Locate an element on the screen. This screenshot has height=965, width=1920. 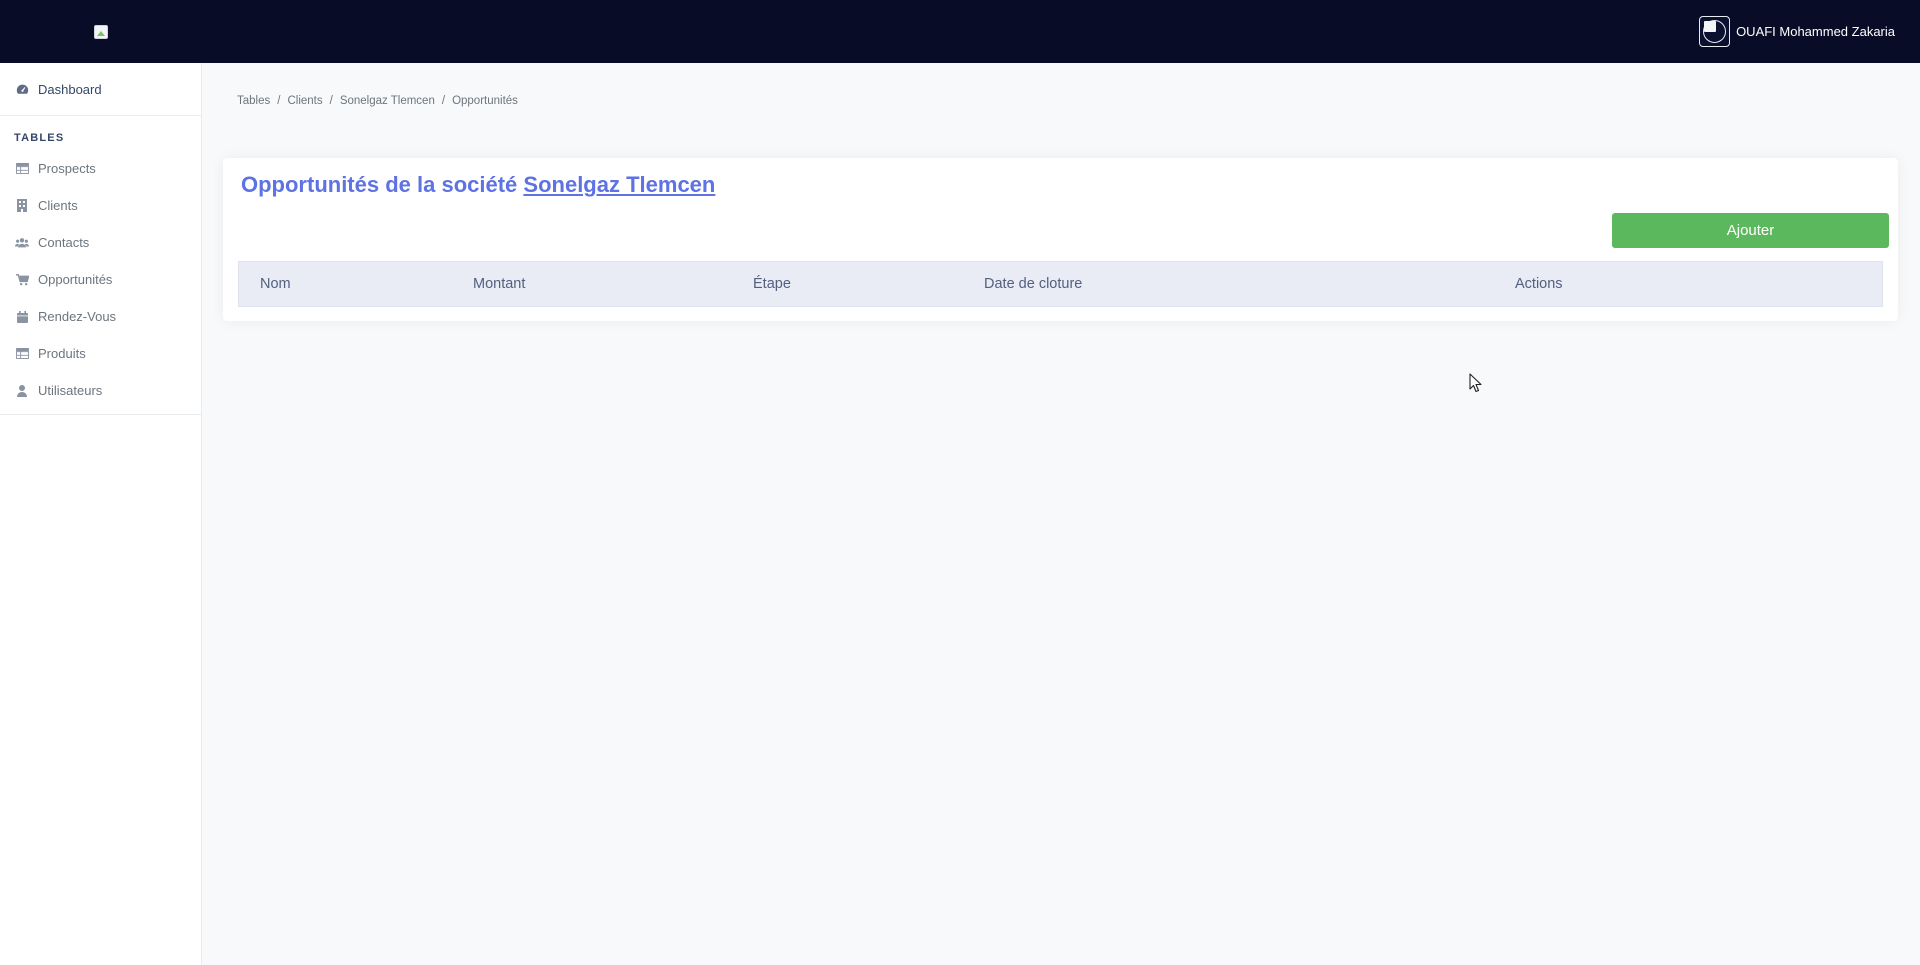
breadcrumb-tables: Tables is located at coordinates (253, 101).